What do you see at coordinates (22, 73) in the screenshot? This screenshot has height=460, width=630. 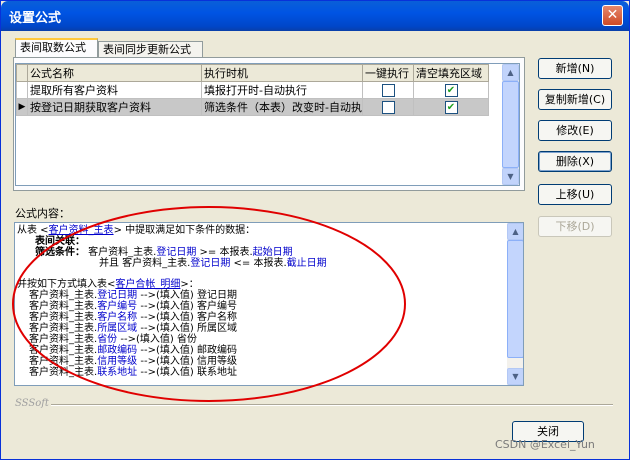 I see `row-header-corner` at bounding box center [22, 73].